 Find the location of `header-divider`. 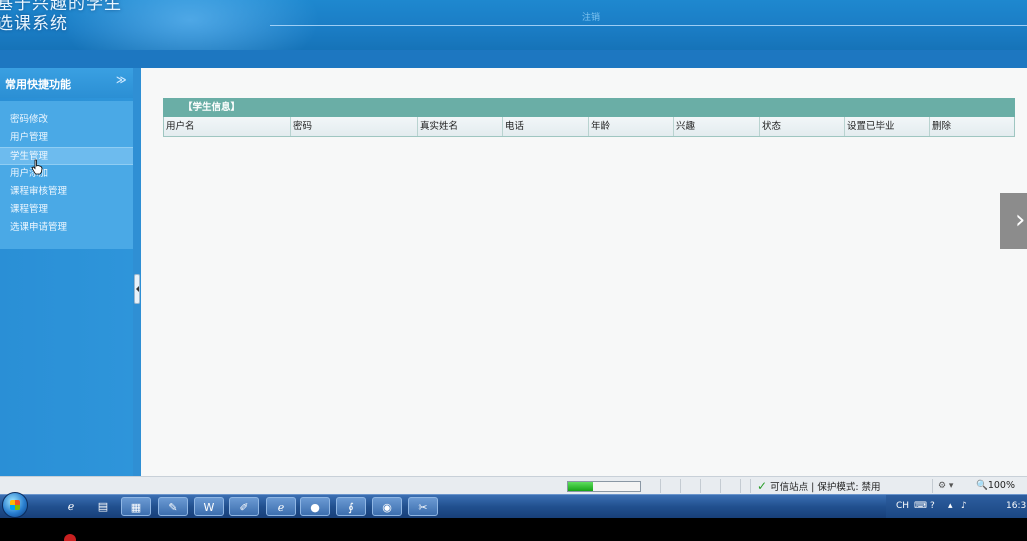

header-divider is located at coordinates (648, 25).